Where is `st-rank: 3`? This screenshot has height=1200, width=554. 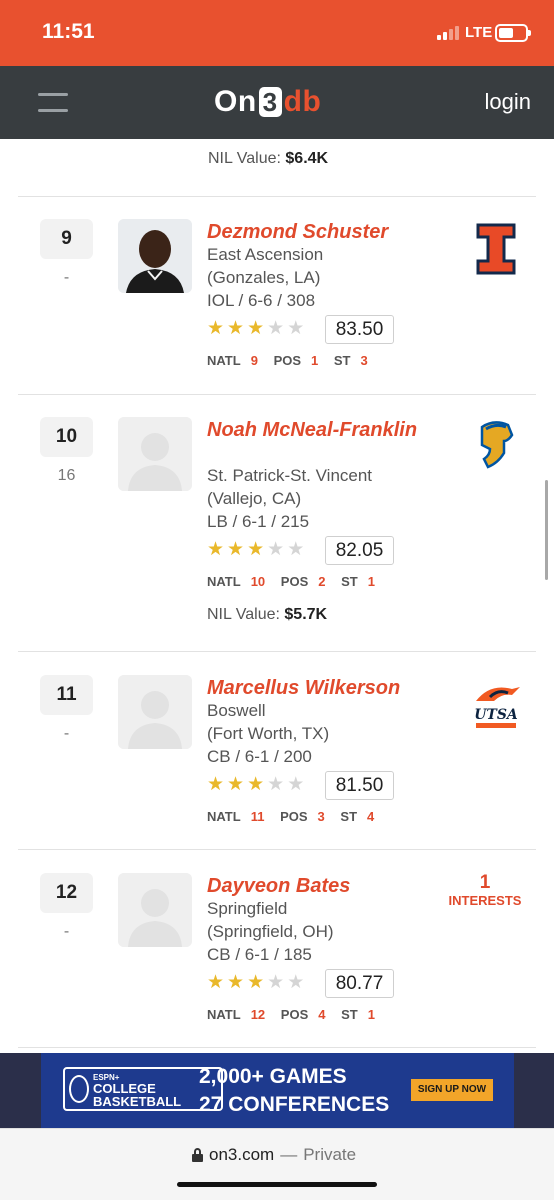
st-rank: 3 is located at coordinates (364, 360).